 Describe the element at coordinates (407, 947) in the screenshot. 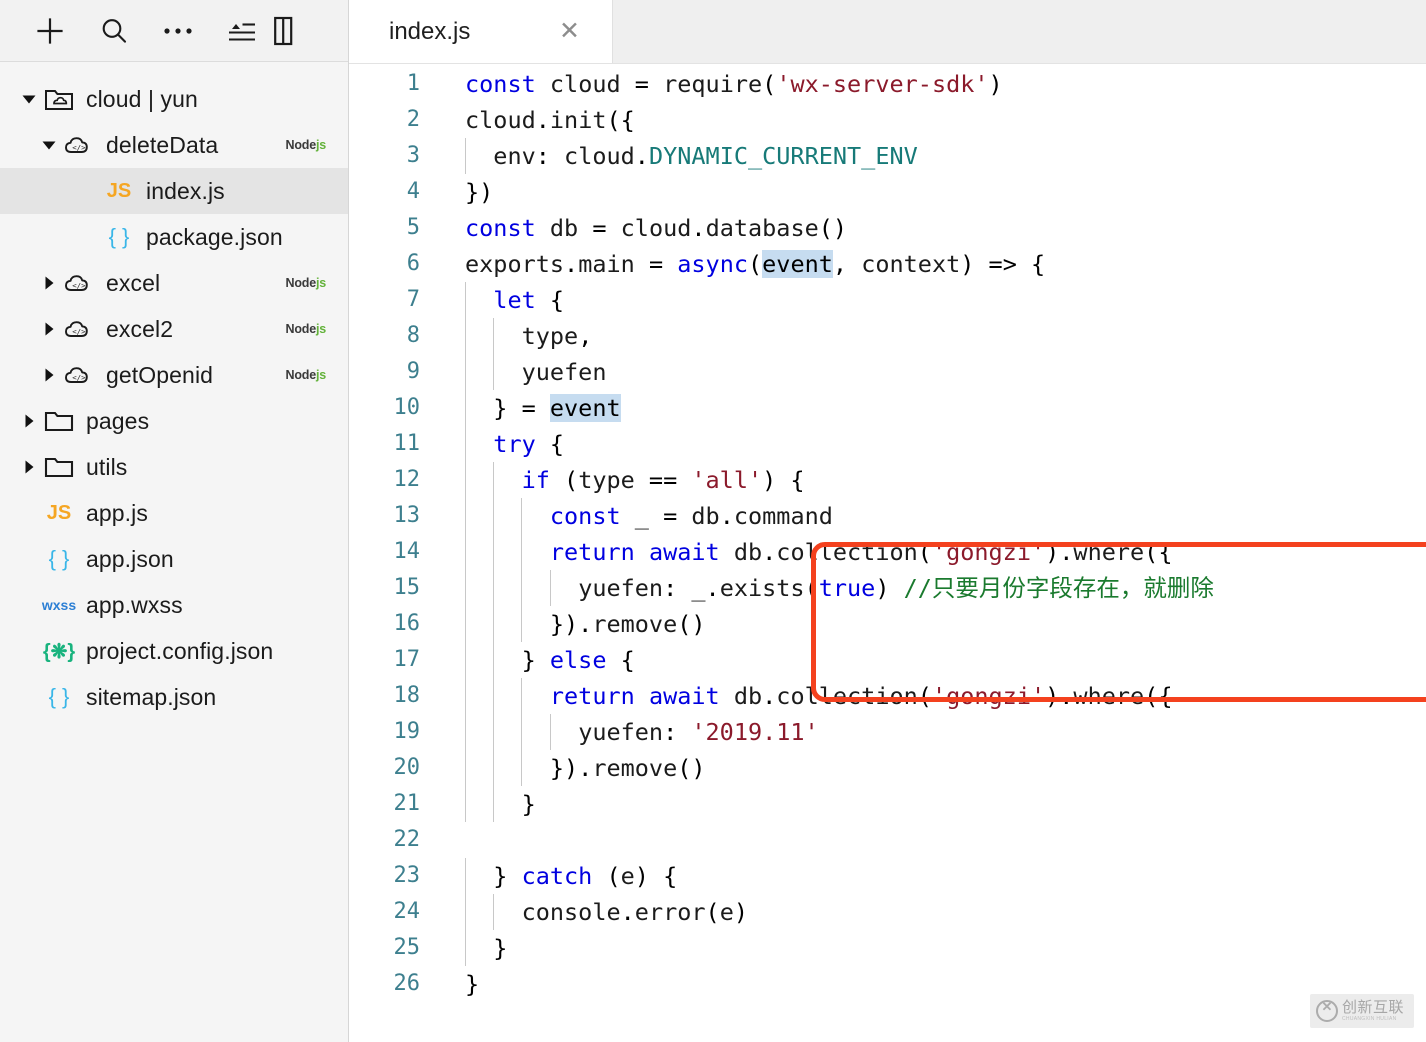

I see `line-number: 25` at that location.